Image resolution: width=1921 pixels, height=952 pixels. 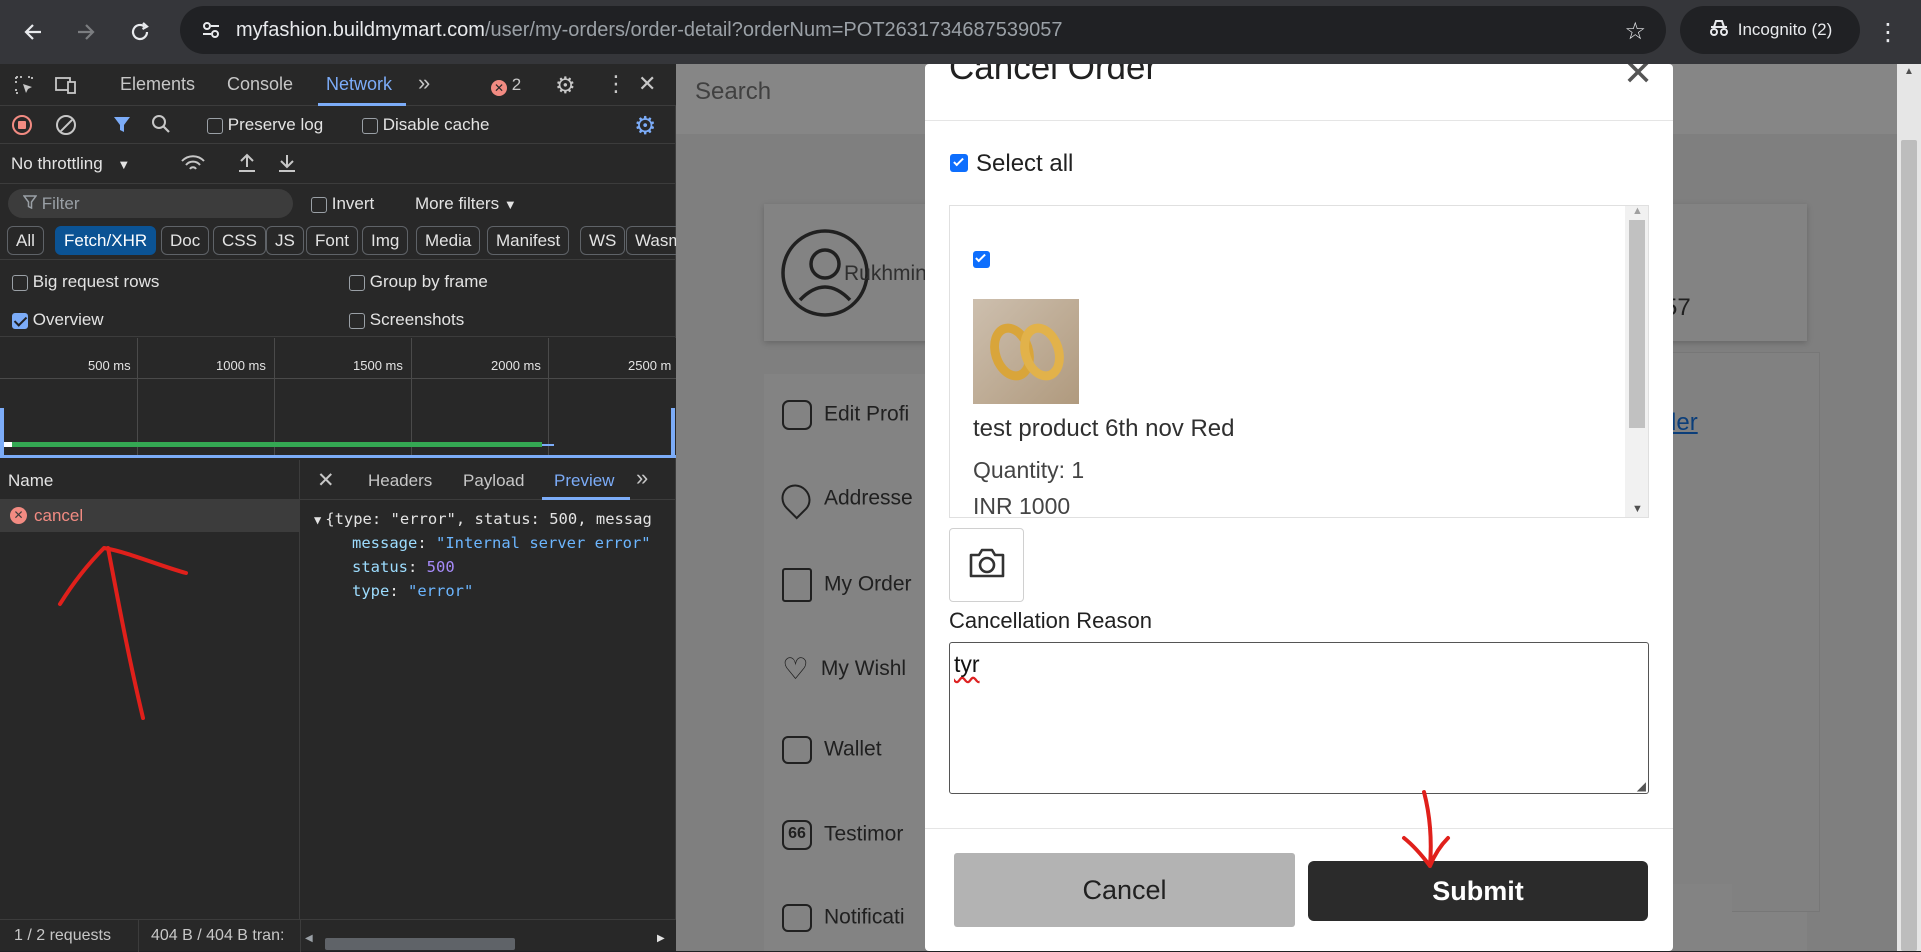 What do you see at coordinates (1124, 890) in the screenshot?
I see `cancel-button: Cancel` at bounding box center [1124, 890].